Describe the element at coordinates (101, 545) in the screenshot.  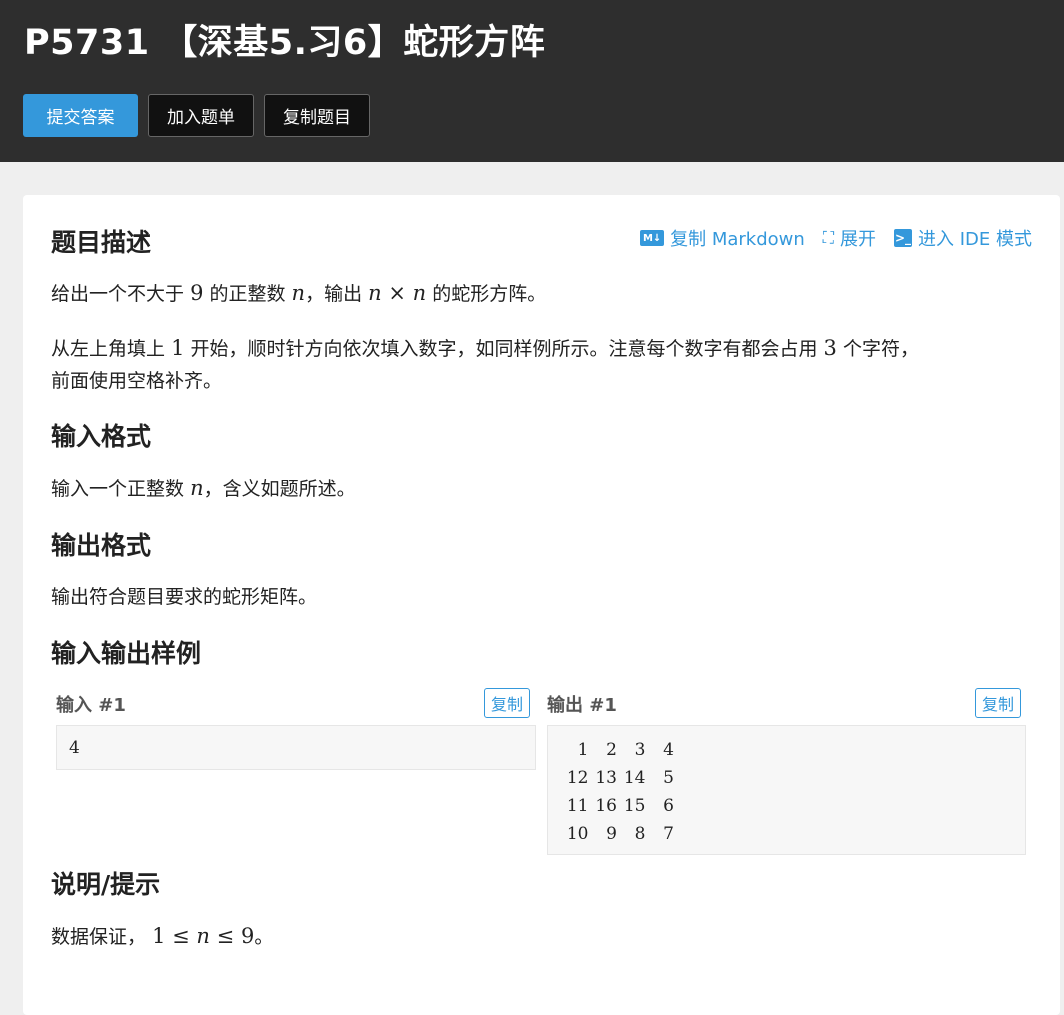
I see `output-format-title: 输出格式` at that location.